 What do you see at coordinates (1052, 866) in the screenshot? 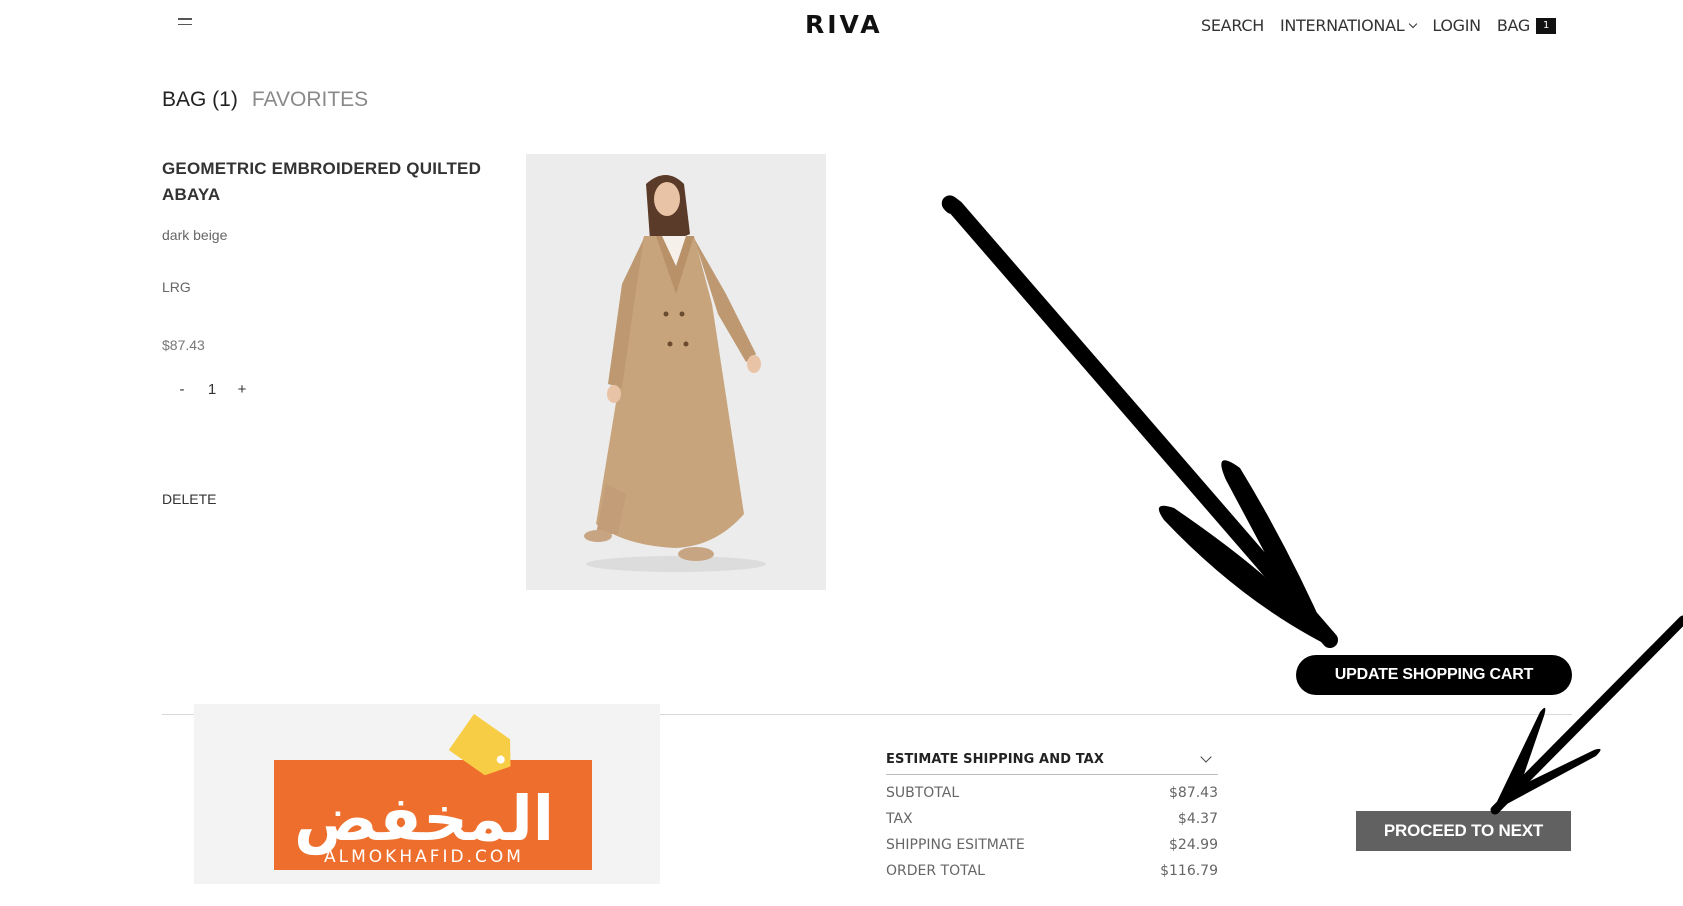
I see `summary-row-order-total: ORDER TOTAL $116.79` at bounding box center [1052, 866].